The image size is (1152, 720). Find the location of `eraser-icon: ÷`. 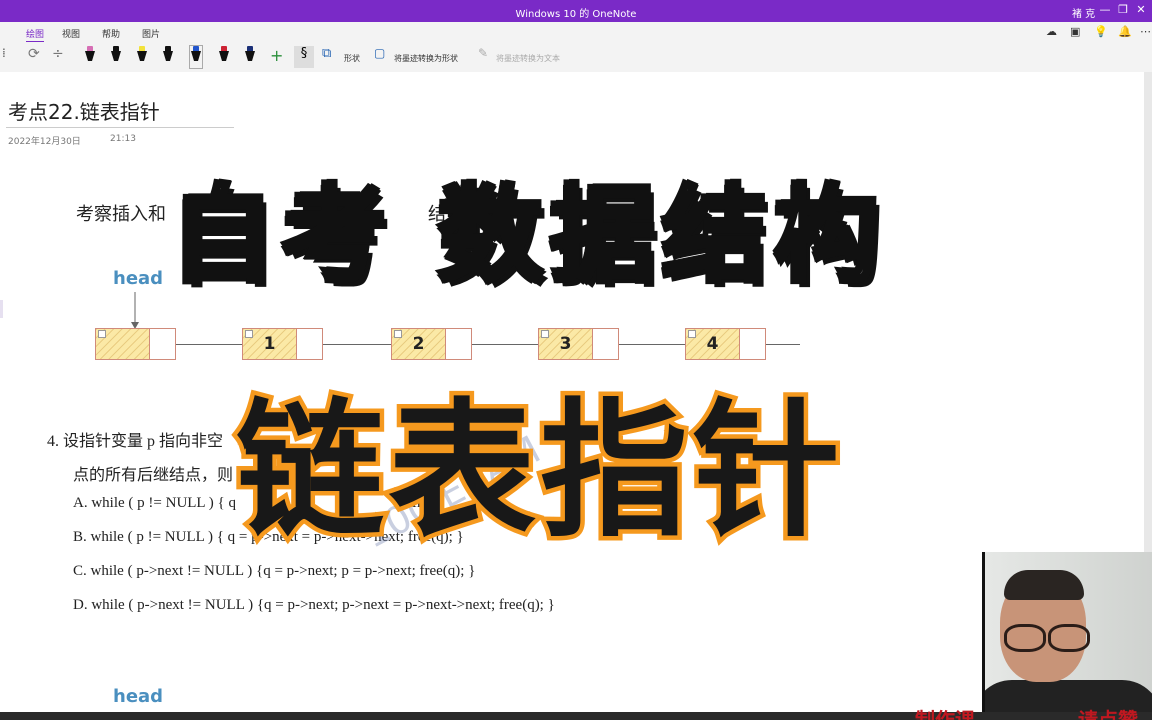

eraser-icon: ÷ is located at coordinates (62, 57).